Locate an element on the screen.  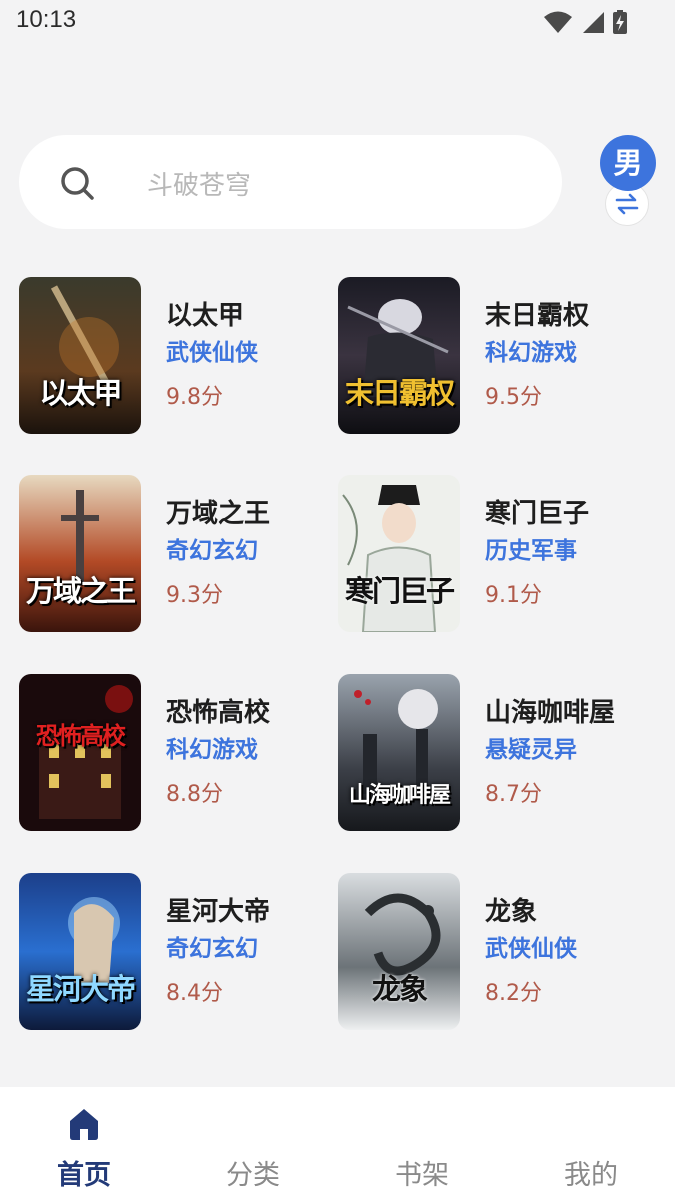
wifi-icon is located at coordinates (558, 22).